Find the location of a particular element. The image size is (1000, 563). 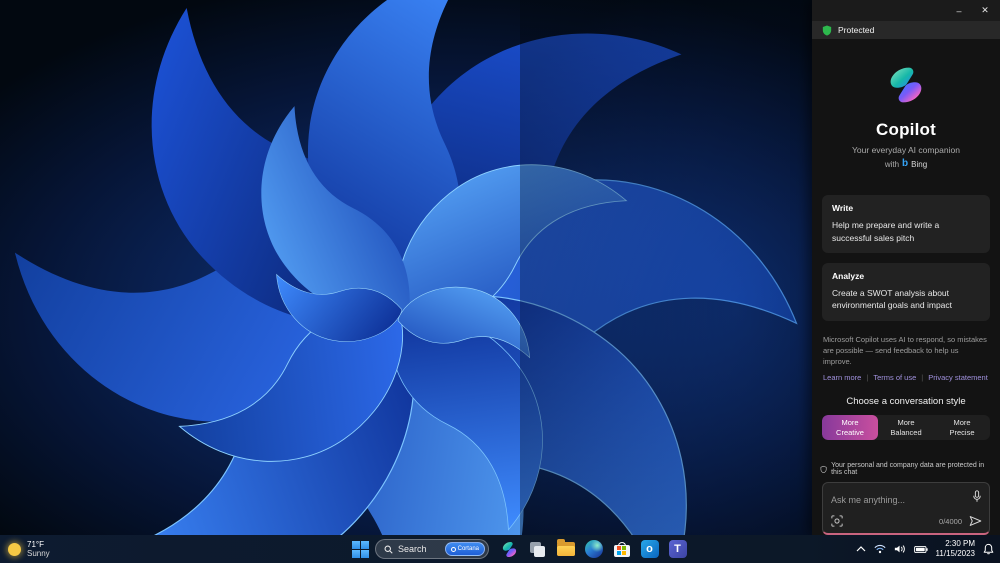

chevron-up-icon is located at coordinates (860, 549).